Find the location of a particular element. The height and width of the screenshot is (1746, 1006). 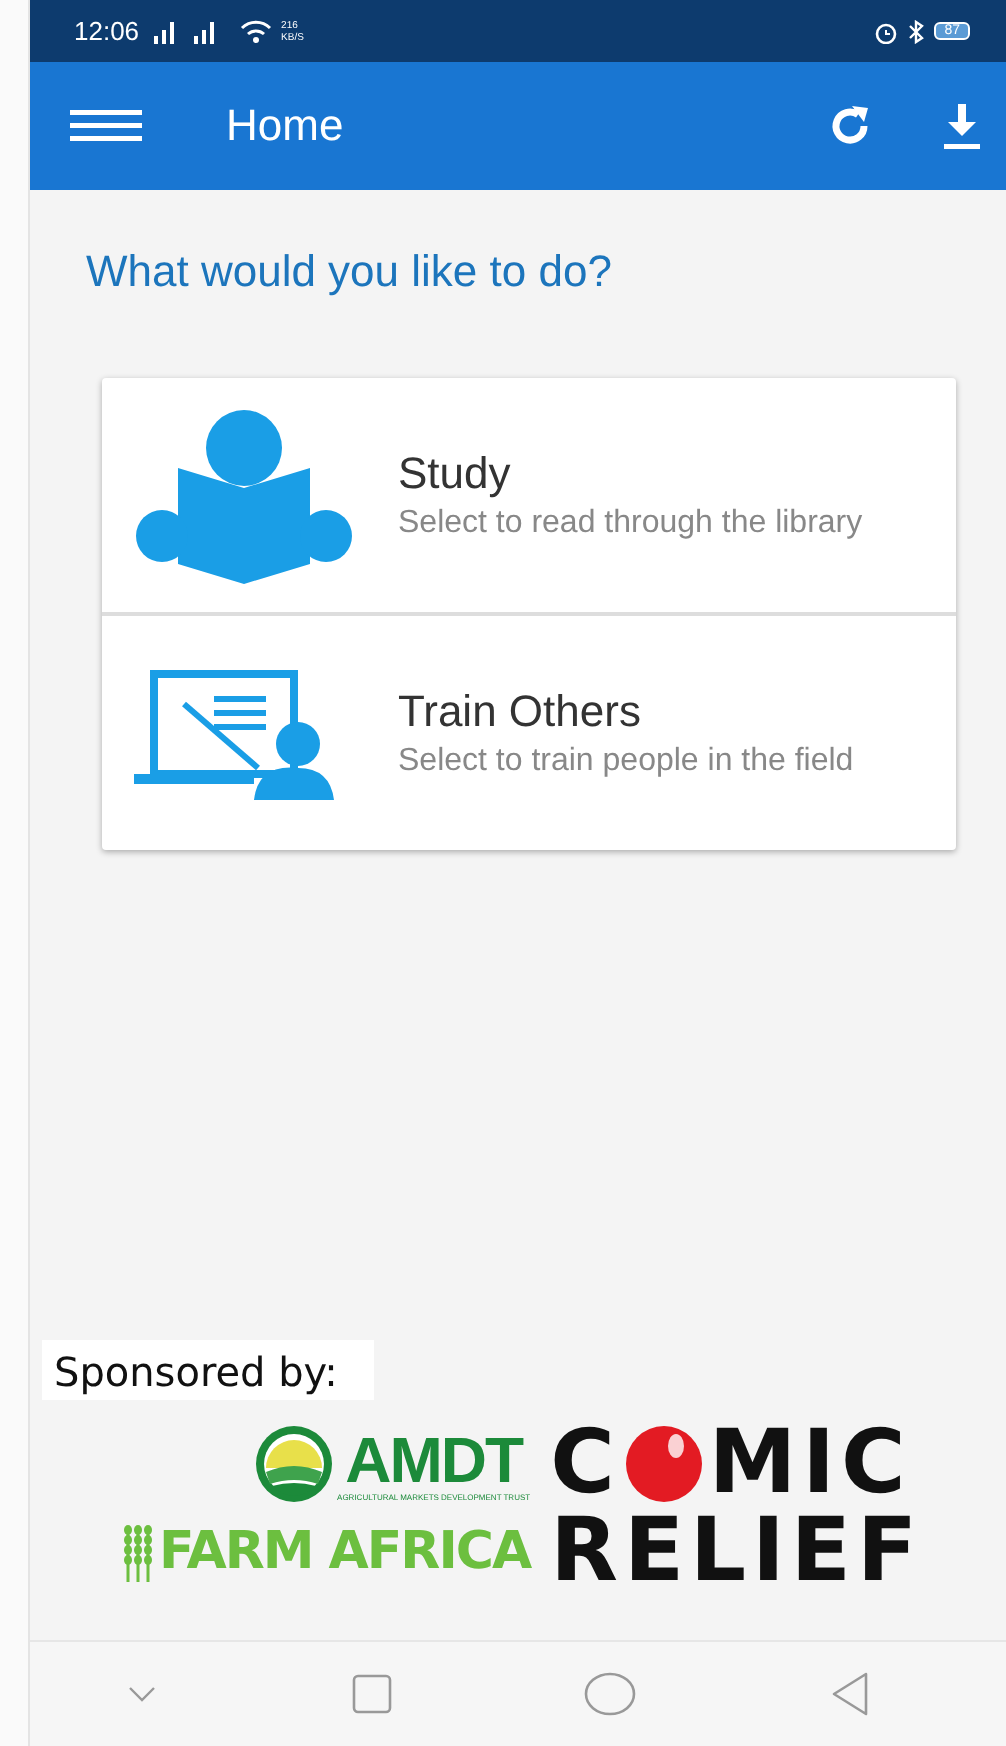

option-title: Study is located at coordinates (455, 473).